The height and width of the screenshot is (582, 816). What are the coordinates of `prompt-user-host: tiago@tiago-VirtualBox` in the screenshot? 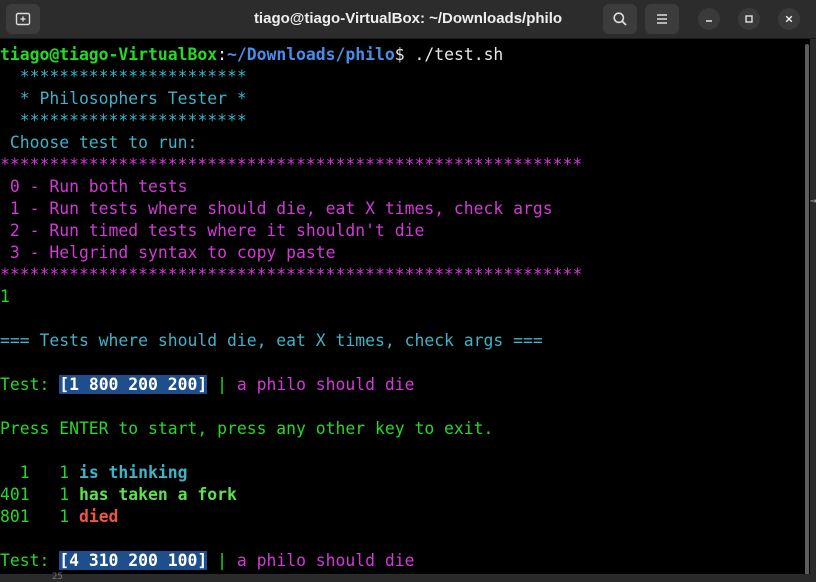 It's located at (109, 54).